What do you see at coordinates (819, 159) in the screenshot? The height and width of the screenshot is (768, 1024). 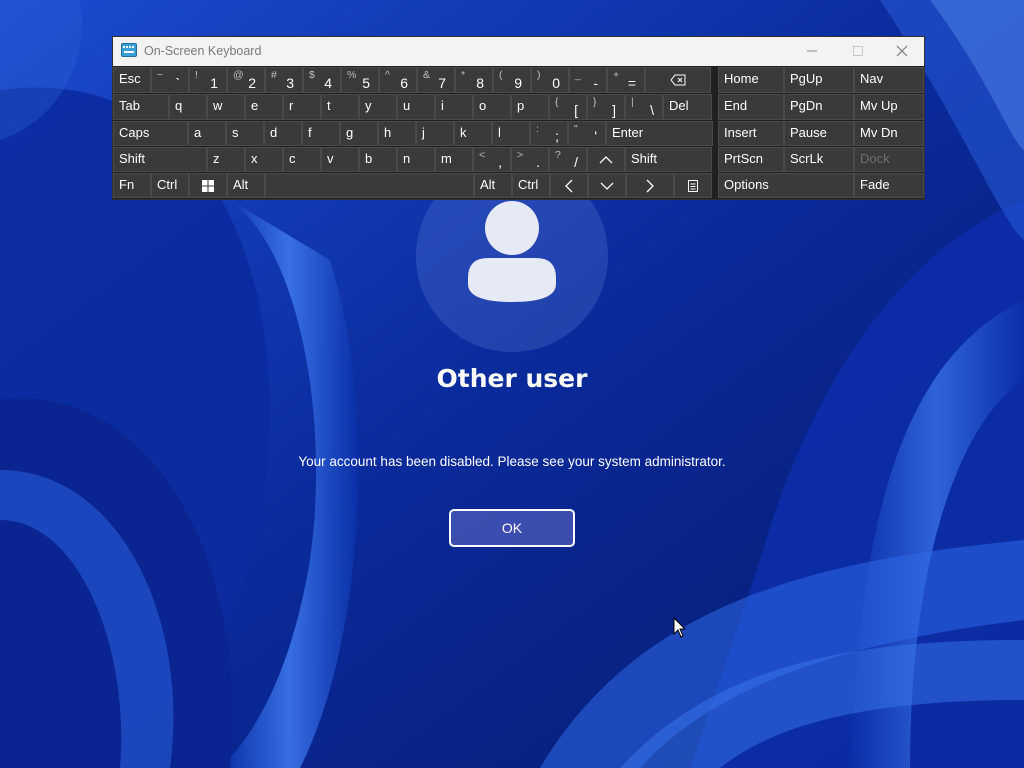 I see `key-scrlk: ScrLk` at bounding box center [819, 159].